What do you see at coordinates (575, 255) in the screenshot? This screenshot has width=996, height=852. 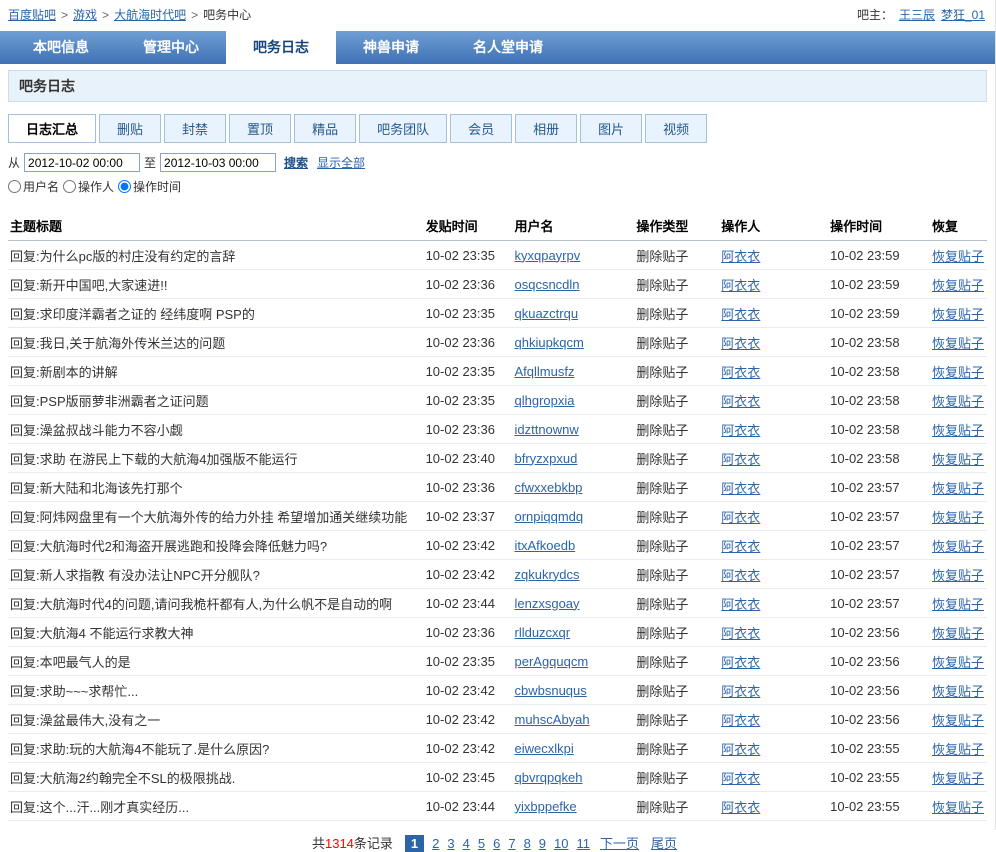 I see `username-link: kyxqpayrpv` at bounding box center [575, 255].